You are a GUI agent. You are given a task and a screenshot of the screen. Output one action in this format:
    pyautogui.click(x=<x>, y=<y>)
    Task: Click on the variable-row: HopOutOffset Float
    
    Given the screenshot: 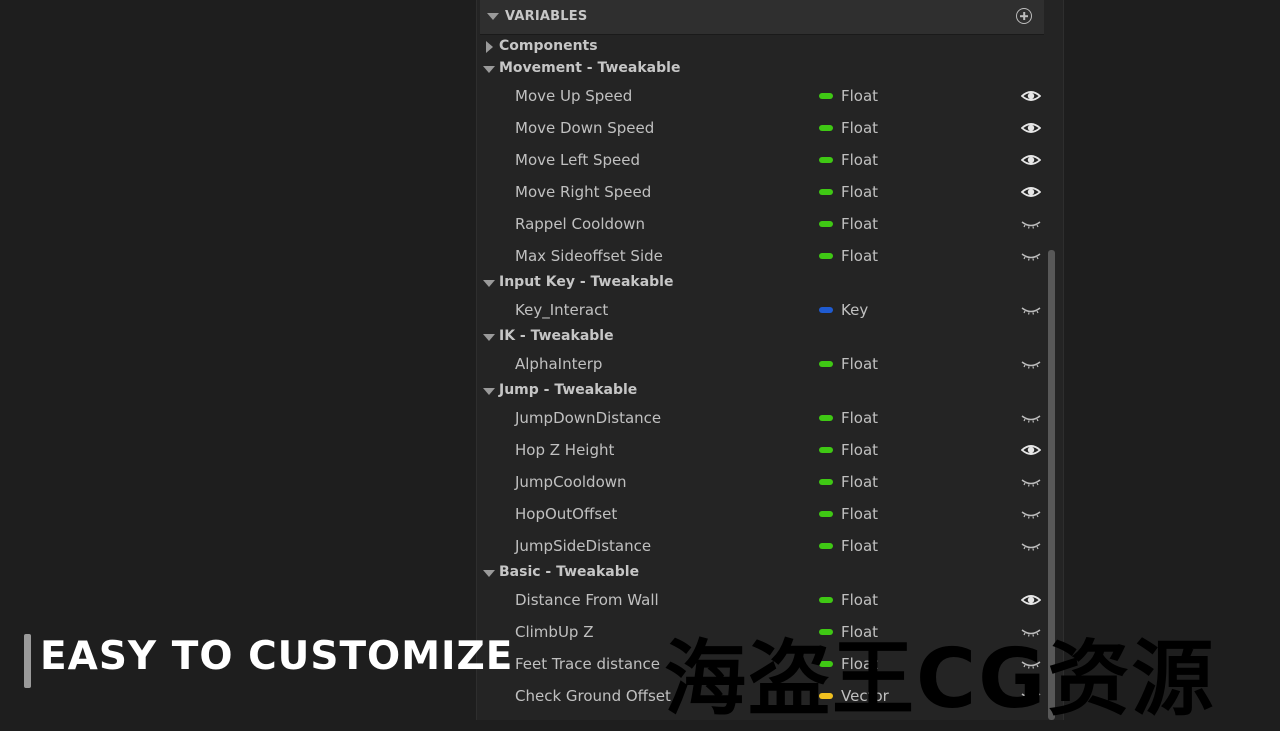 What is the action you would take?
    pyautogui.click(x=763, y=514)
    